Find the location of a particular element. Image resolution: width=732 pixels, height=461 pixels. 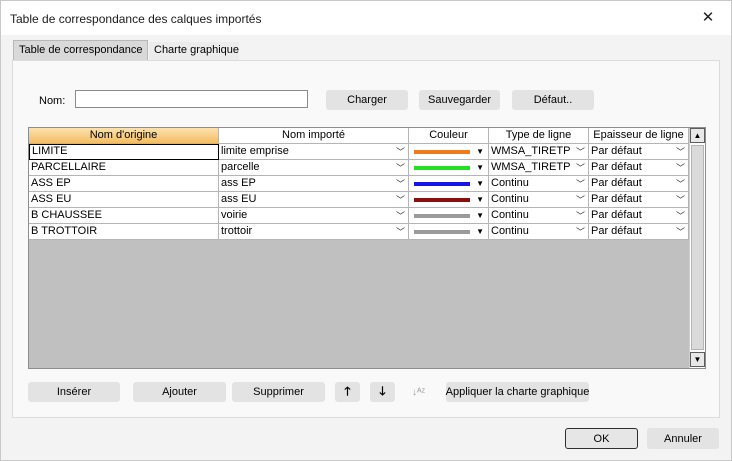

imported-name-text: ass EP is located at coordinates (238, 183).